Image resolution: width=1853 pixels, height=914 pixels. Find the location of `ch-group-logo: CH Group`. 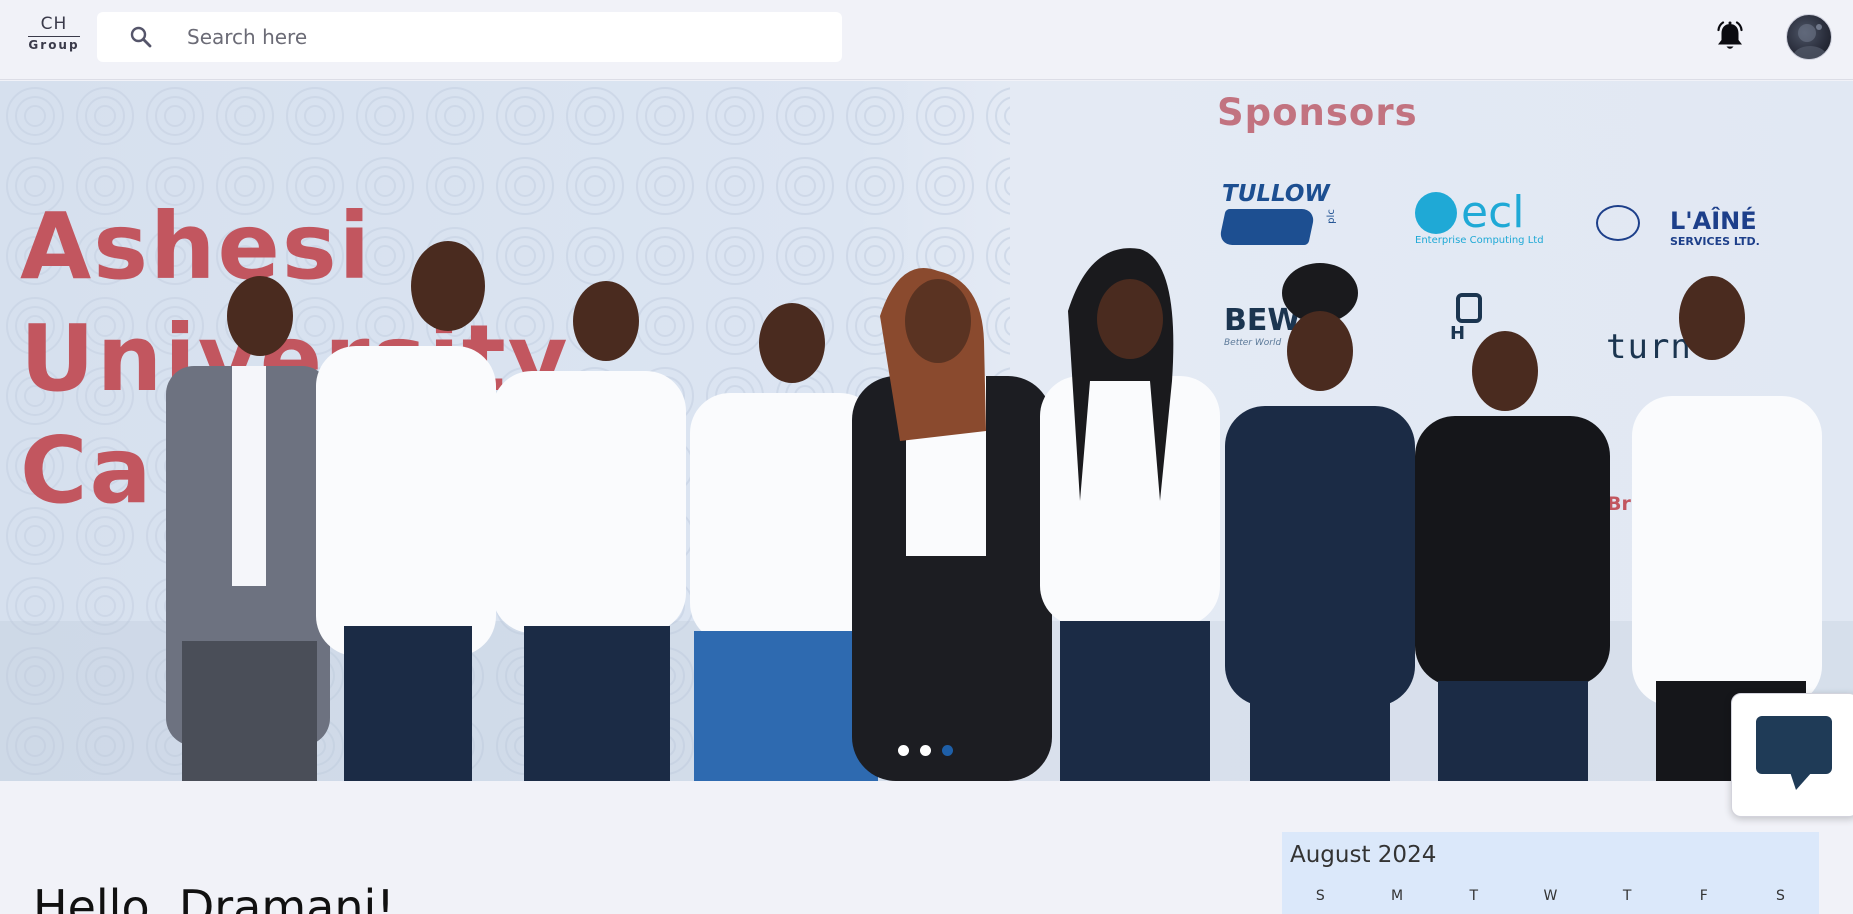

ch-group-logo: CH Group is located at coordinates (54, 36).